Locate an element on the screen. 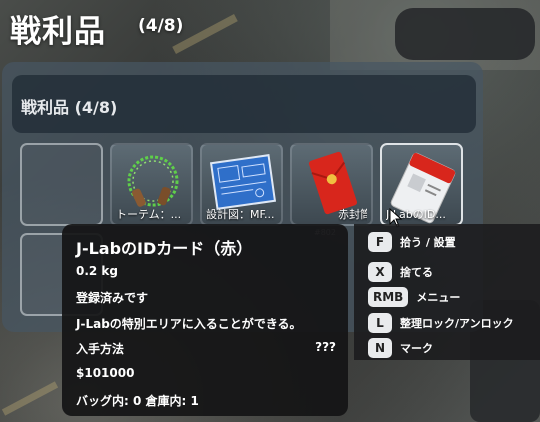 This screenshot has width=540, height=422. loot-slot-empty is located at coordinates (61, 184).